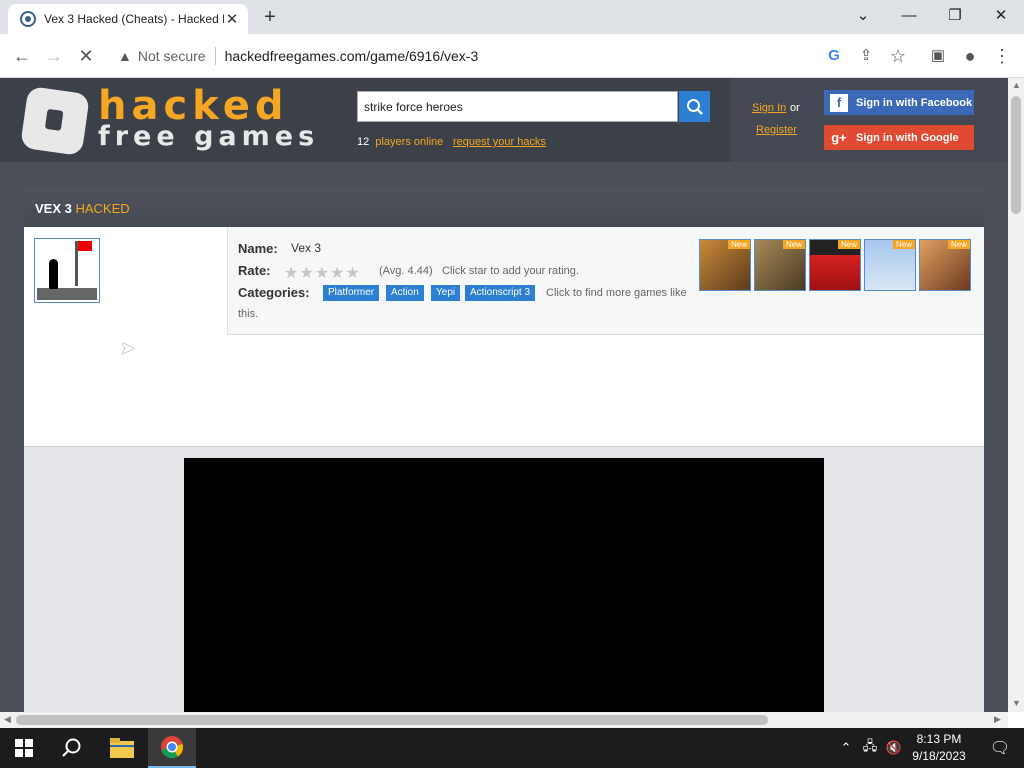 This screenshot has width=1024, height=768. I want to click on clock-time: 8:13 PM, so click(939, 739).